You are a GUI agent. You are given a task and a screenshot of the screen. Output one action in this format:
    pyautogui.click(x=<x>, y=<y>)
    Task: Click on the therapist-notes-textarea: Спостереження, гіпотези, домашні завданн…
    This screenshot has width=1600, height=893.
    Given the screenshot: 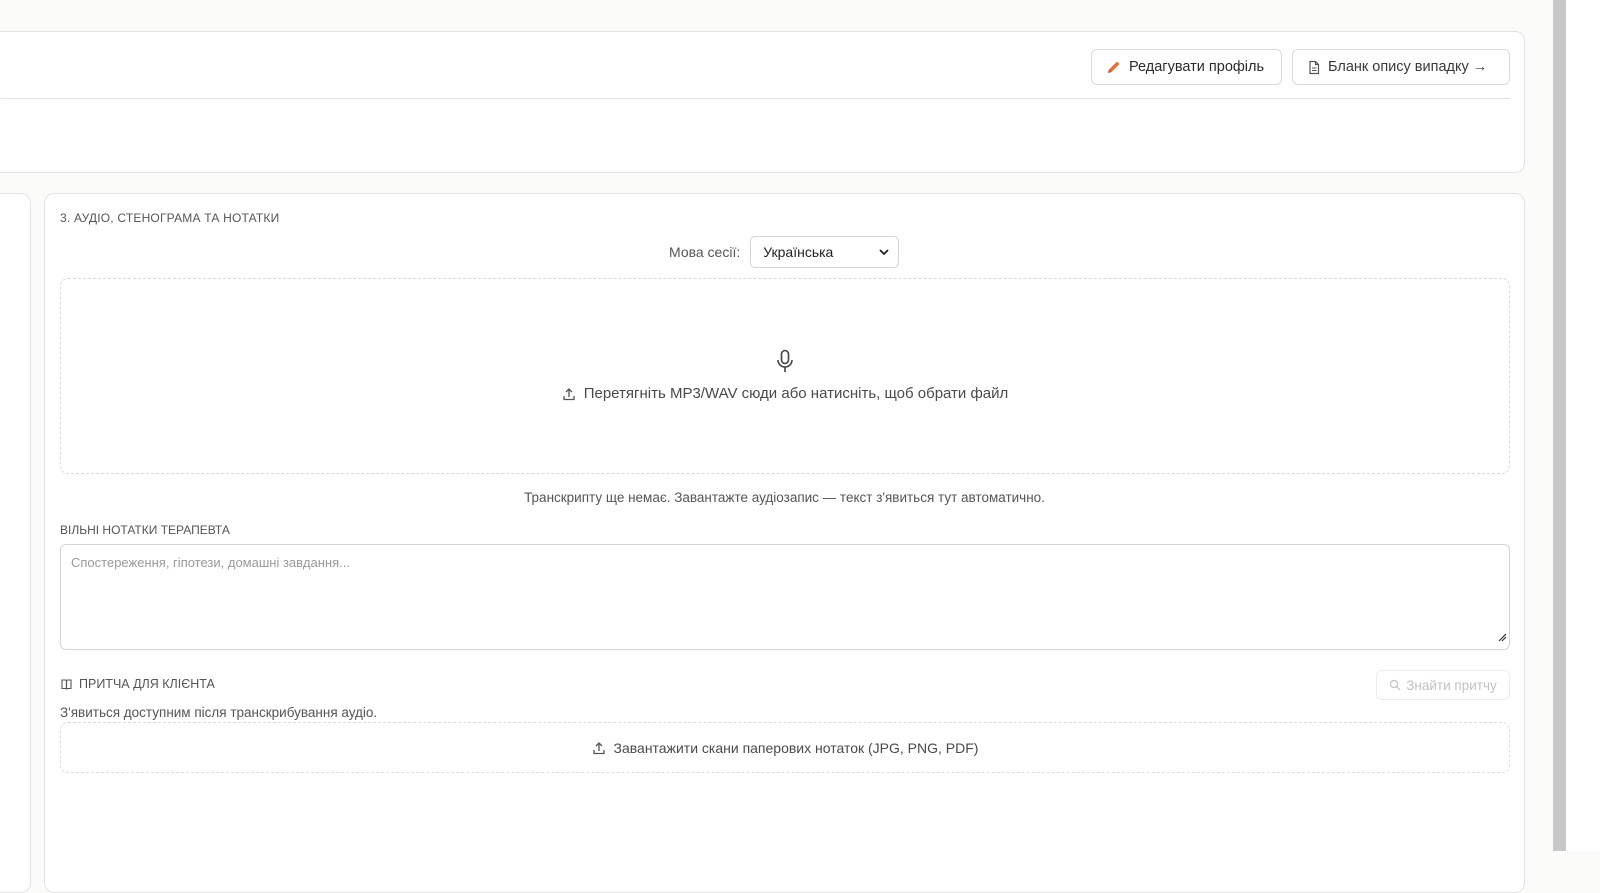 What is the action you would take?
    pyautogui.click(x=785, y=597)
    